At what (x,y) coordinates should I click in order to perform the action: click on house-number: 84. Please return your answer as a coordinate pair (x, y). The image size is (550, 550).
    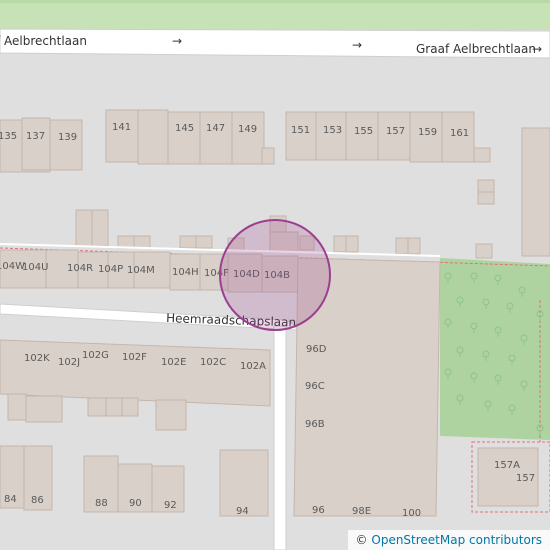
    Looking at the image, I should click on (10, 499).